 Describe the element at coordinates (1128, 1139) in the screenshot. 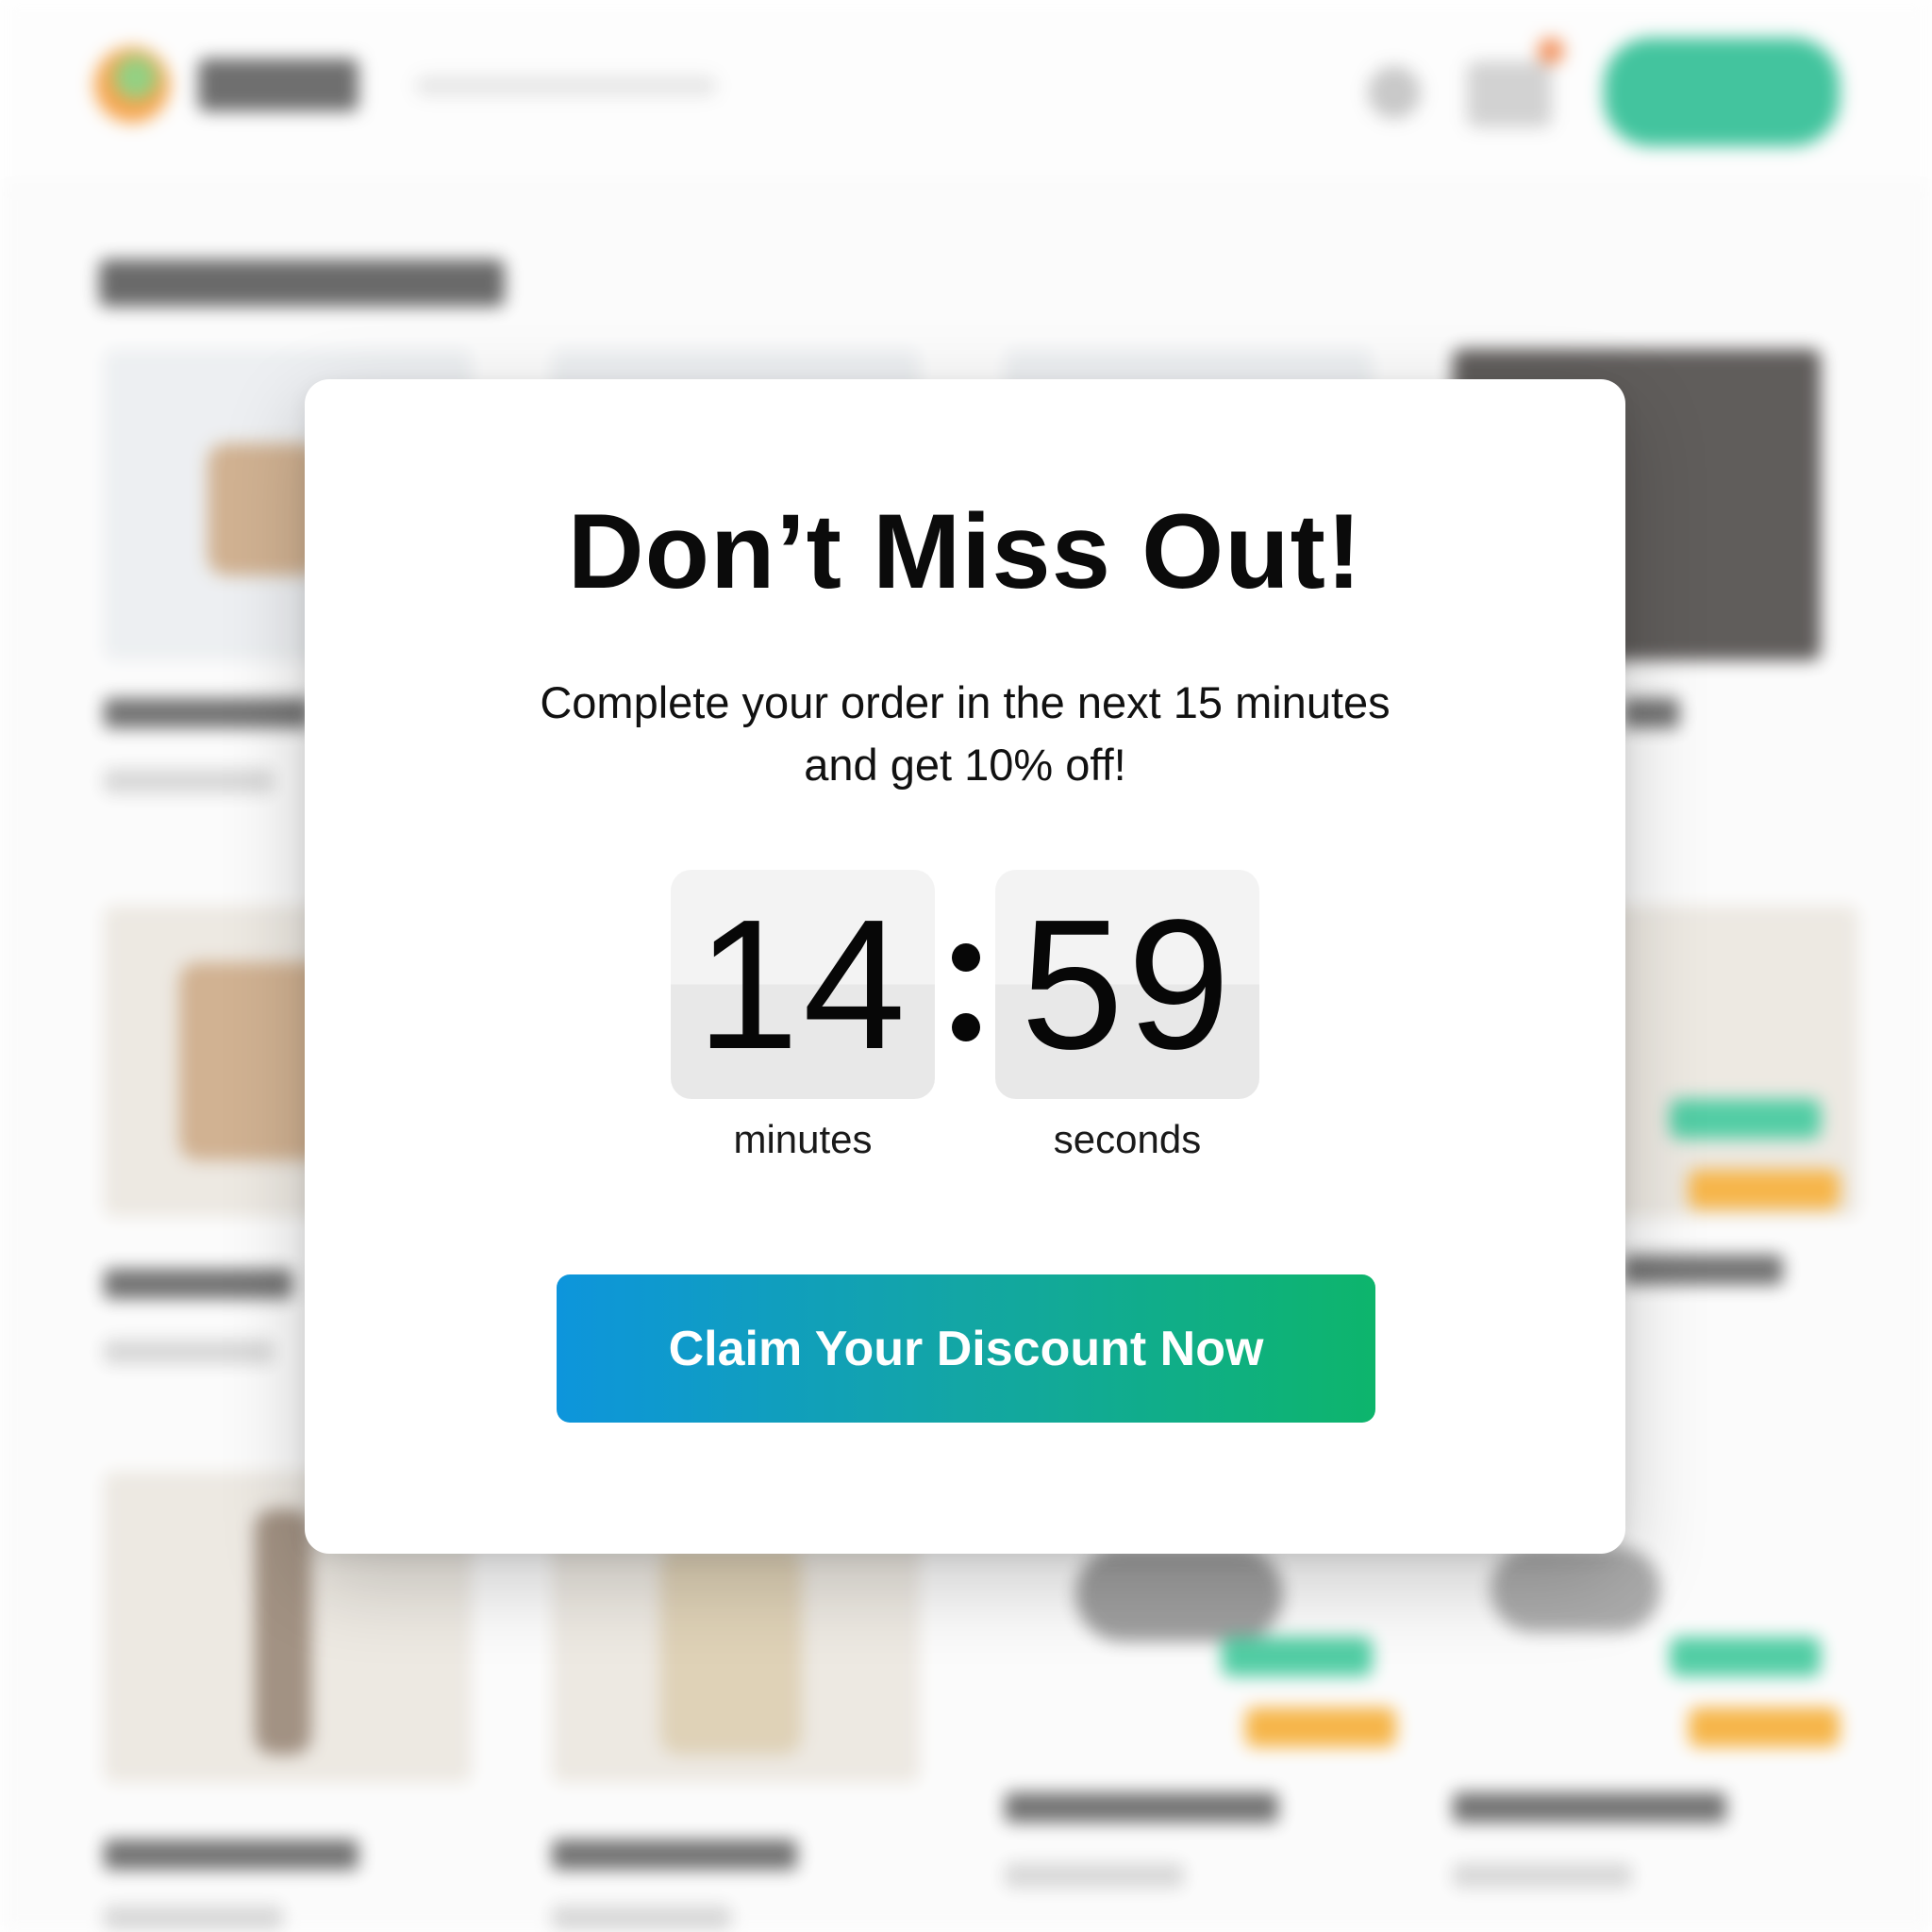

I see `seconds-label: seconds` at that location.